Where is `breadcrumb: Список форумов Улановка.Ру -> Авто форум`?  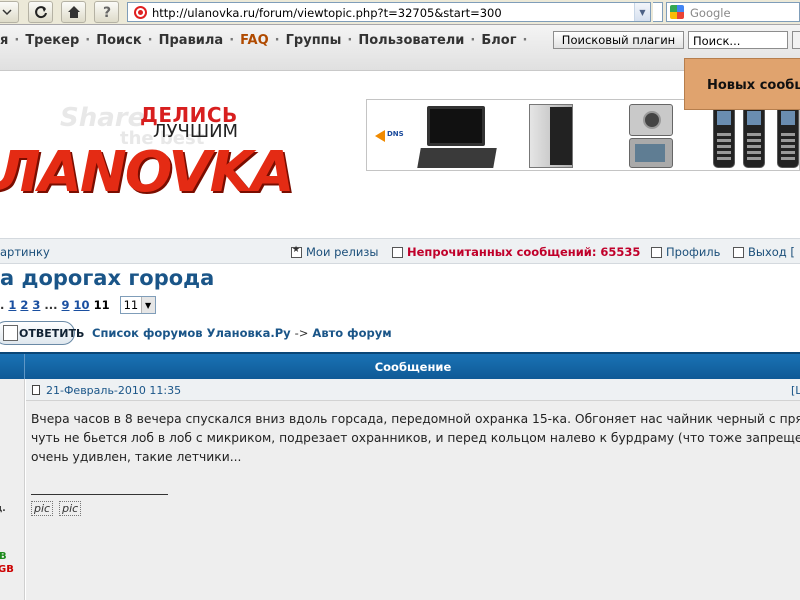
breadcrumb: Список форумов Улановка.Ру -> Авто форум is located at coordinates (242, 333).